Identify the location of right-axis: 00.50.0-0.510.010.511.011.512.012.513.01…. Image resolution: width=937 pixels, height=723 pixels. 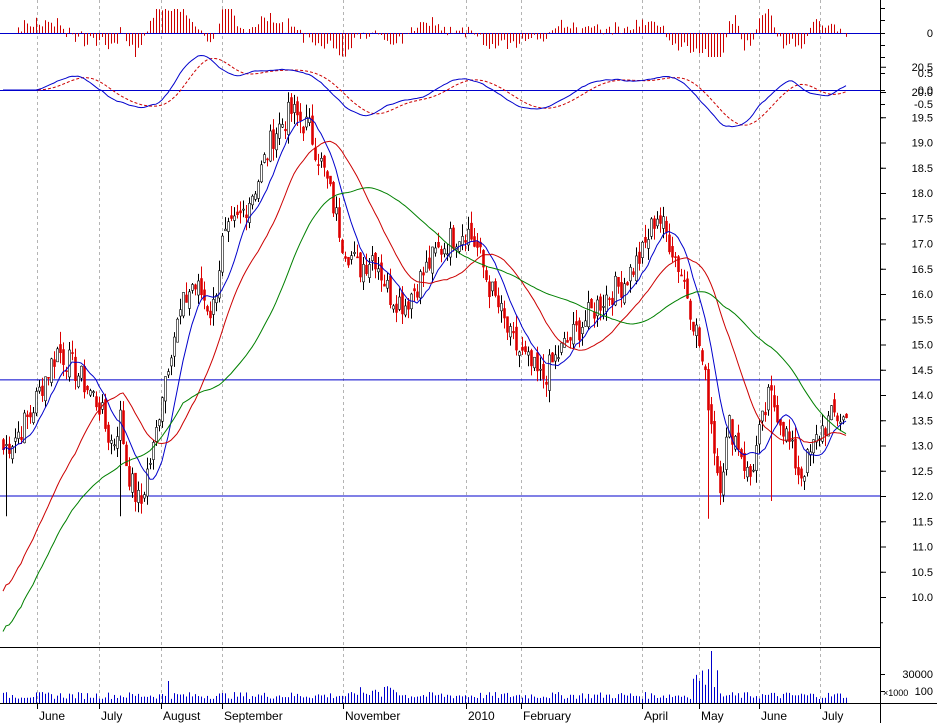
(906, 361).